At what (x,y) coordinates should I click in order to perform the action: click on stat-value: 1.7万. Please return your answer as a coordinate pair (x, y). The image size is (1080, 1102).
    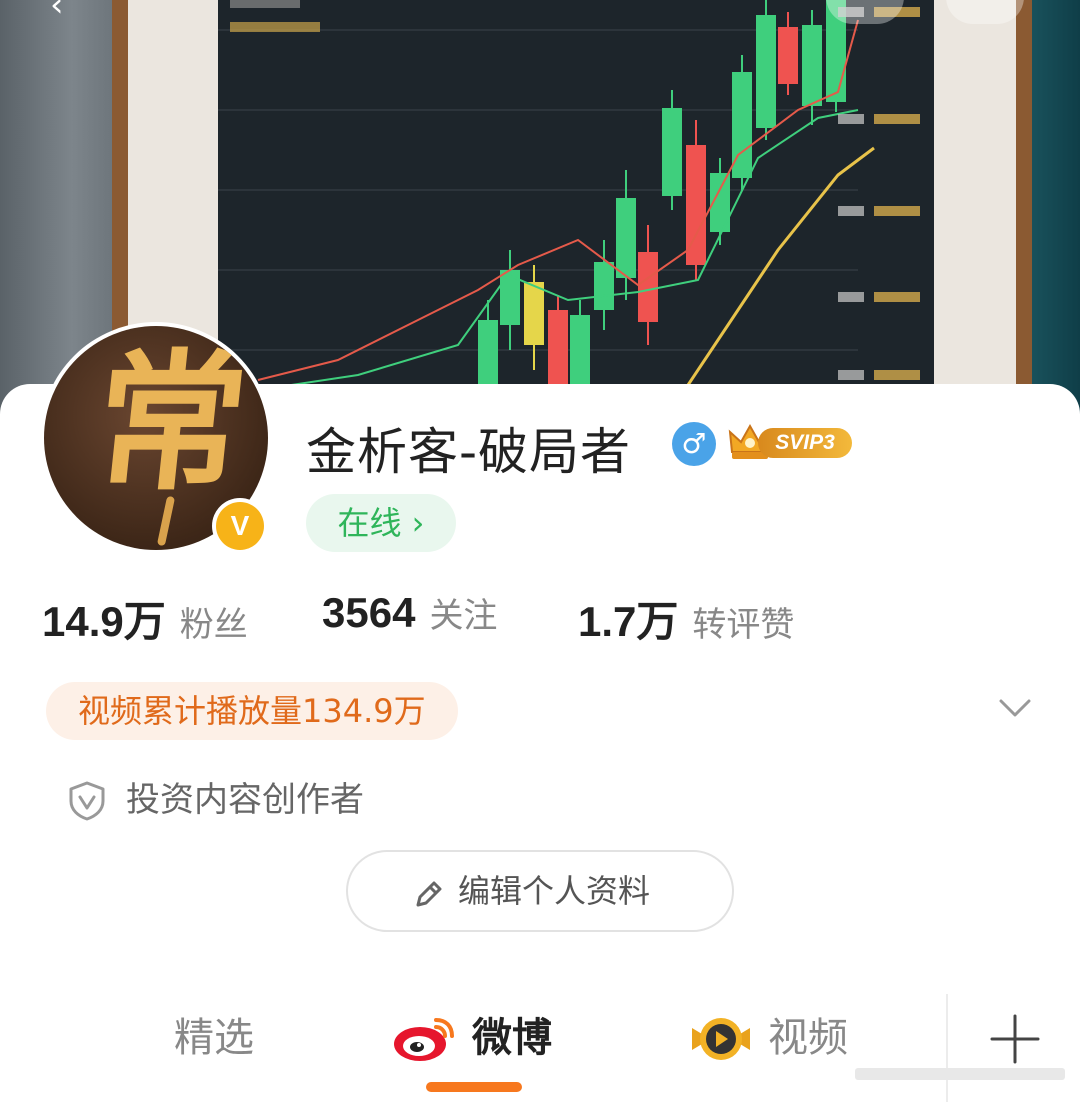
    Looking at the image, I should click on (628, 621).